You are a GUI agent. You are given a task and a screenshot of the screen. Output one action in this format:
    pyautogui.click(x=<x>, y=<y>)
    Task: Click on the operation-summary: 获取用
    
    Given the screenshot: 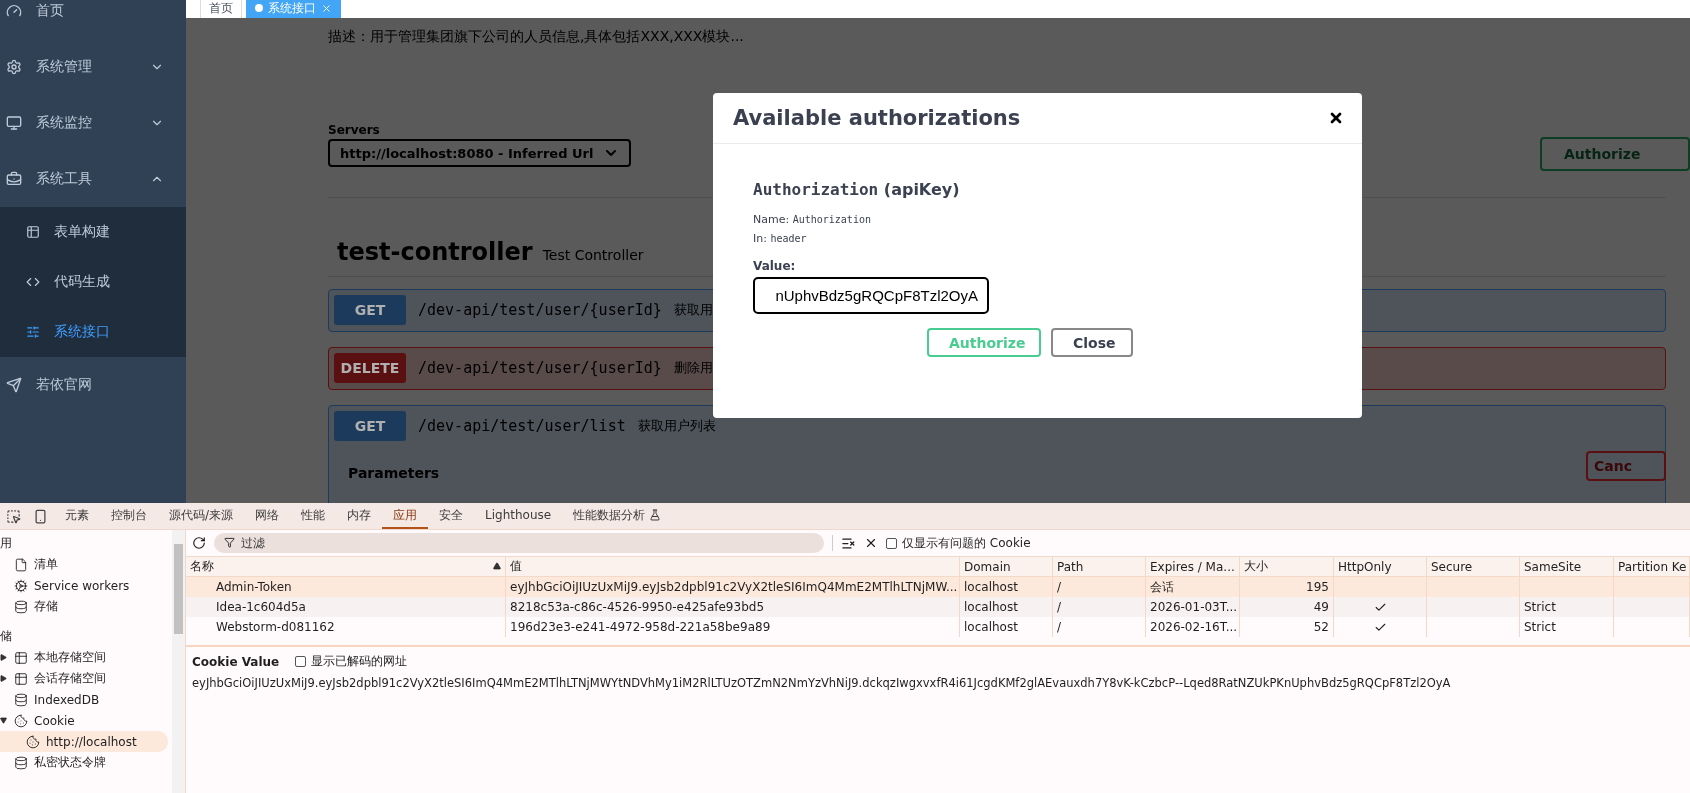 What is the action you would take?
    pyautogui.click(x=693, y=310)
    